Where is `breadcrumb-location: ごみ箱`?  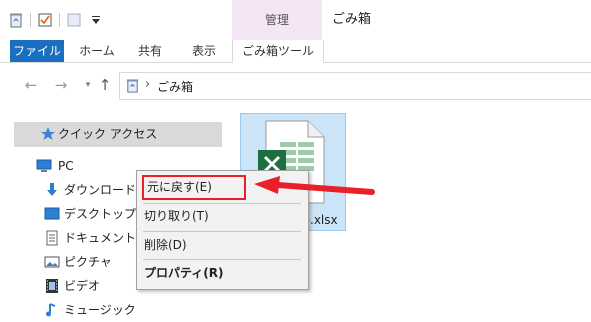 breadcrumb-location: ごみ箱 is located at coordinates (175, 86).